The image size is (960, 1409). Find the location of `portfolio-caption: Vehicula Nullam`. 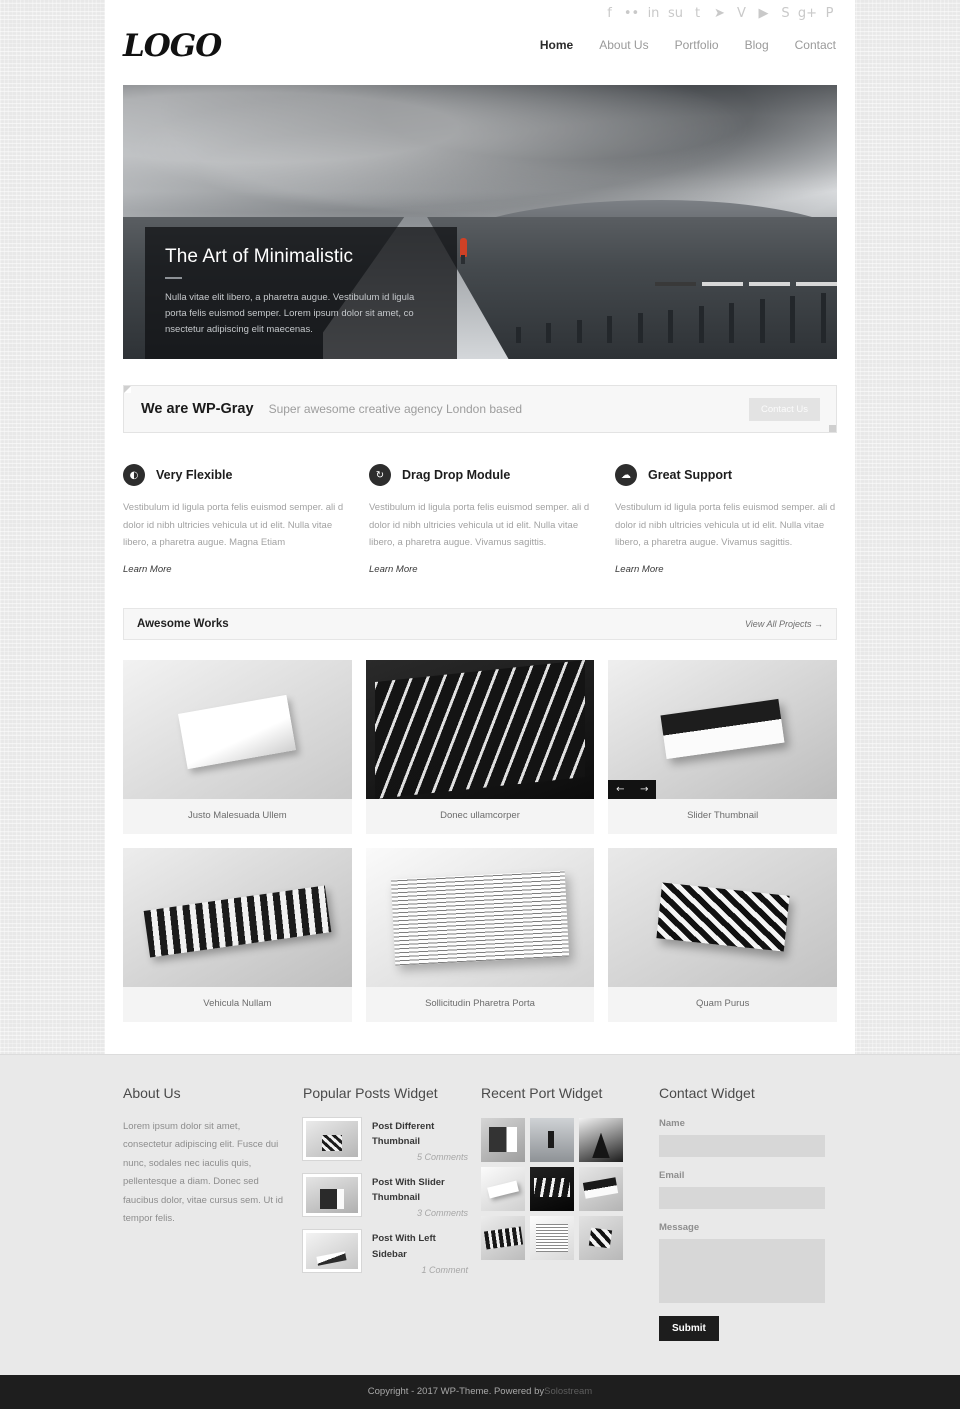

portfolio-caption: Vehicula Nullam is located at coordinates (237, 1003).